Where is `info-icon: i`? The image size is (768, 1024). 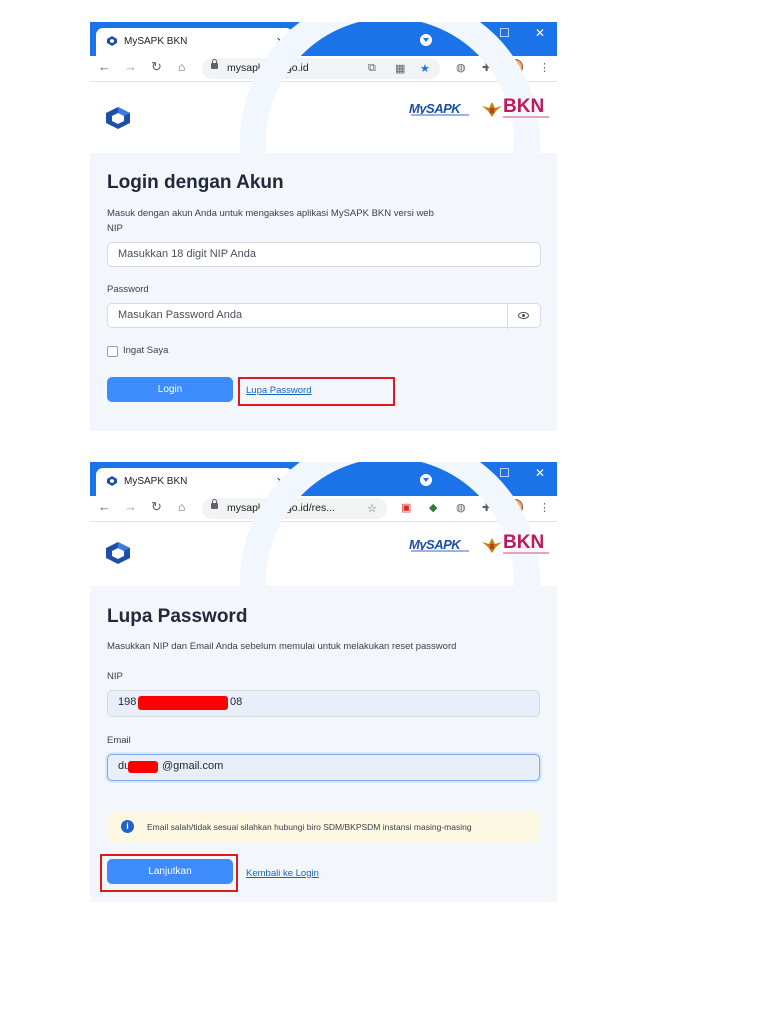 info-icon: i is located at coordinates (127, 826).